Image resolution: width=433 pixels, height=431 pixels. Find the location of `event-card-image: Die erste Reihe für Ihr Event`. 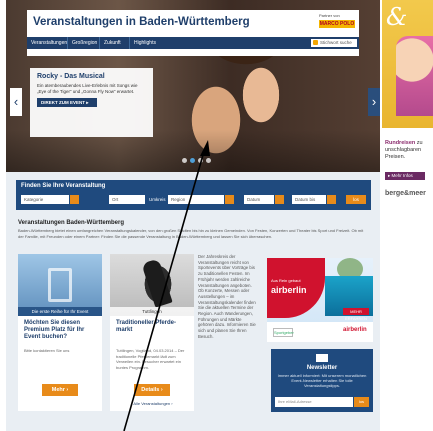

event-card-image: Die erste Reihe für Ihr Event is located at coordinates (60, 285).